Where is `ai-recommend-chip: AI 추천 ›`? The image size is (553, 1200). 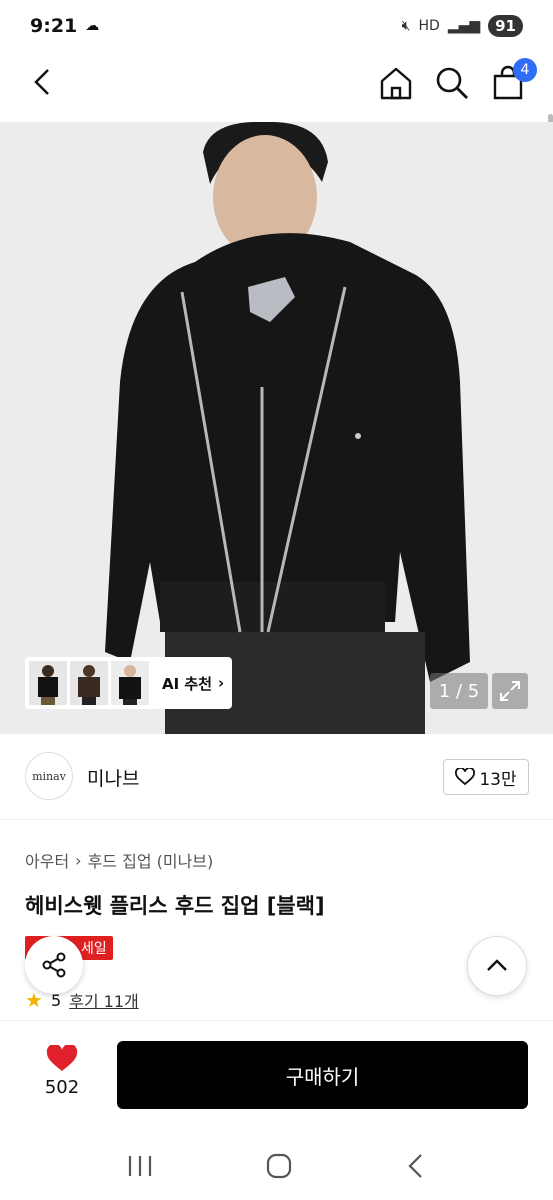
ai-recommend-chip: AI 추천 › is located at coordinates (128, 683).